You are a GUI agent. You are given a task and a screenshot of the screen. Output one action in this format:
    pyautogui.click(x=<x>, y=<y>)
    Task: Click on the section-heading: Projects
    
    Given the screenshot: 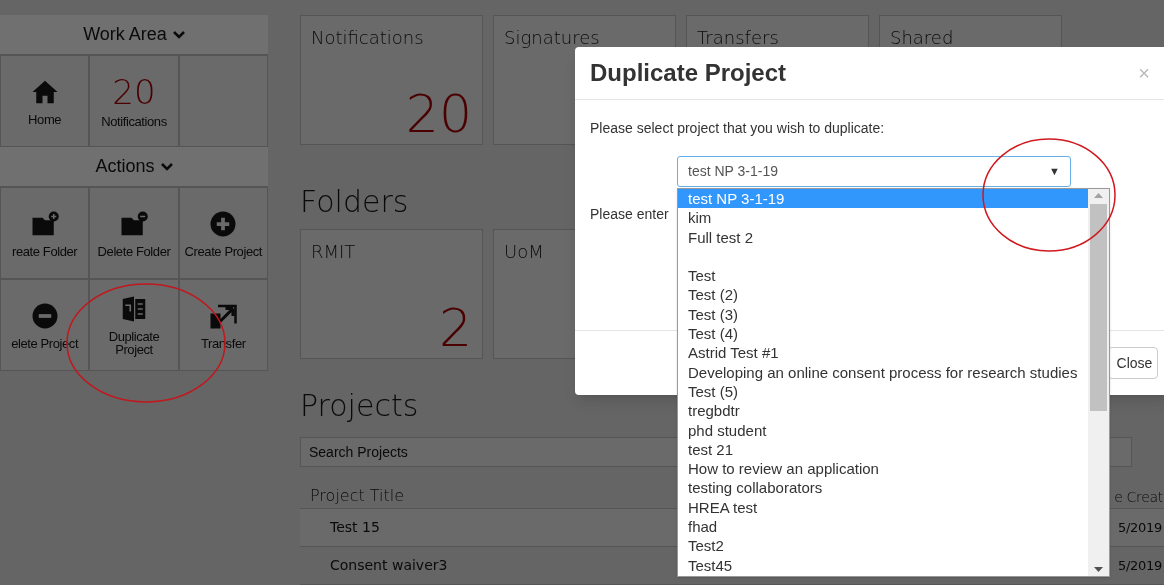 What is the action you would take?
    pyautogui.click(x=359, y=406)
    